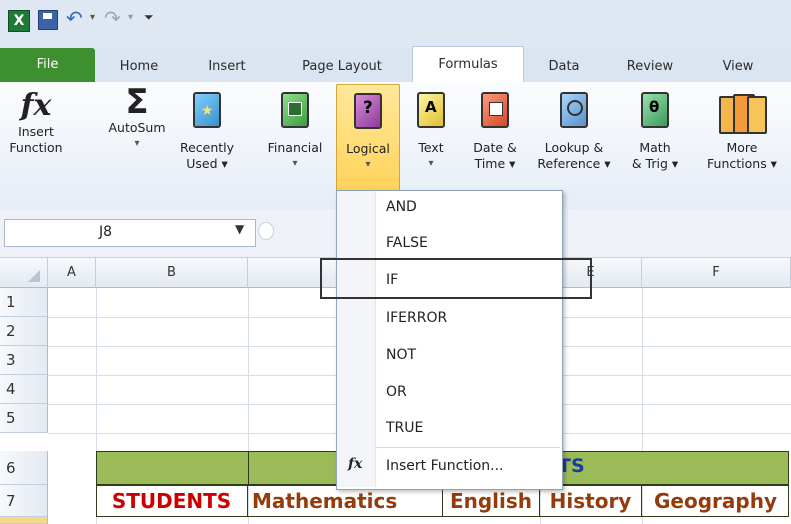  I want to click on tab-review: Review, so click(650, 67).